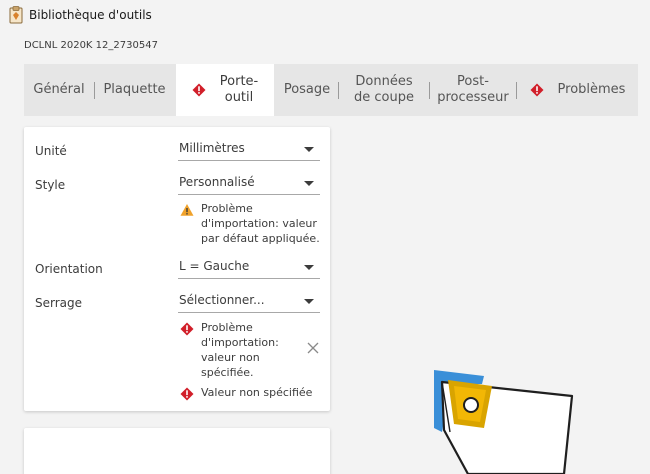  What do you see at coordinates (260, 238) in the screenshot?
I see `style-warning-line-3: par défaut appliquée.` at bounding box center [260, 238].